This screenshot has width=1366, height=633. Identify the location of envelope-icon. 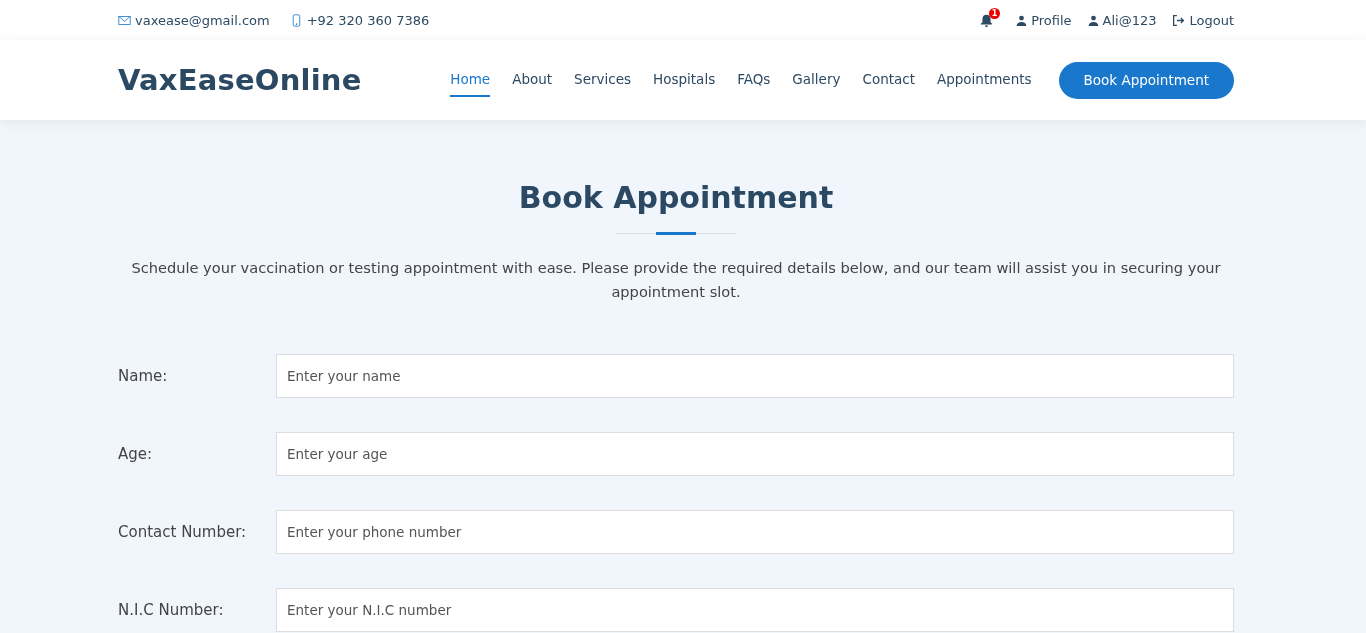
(124, 20).